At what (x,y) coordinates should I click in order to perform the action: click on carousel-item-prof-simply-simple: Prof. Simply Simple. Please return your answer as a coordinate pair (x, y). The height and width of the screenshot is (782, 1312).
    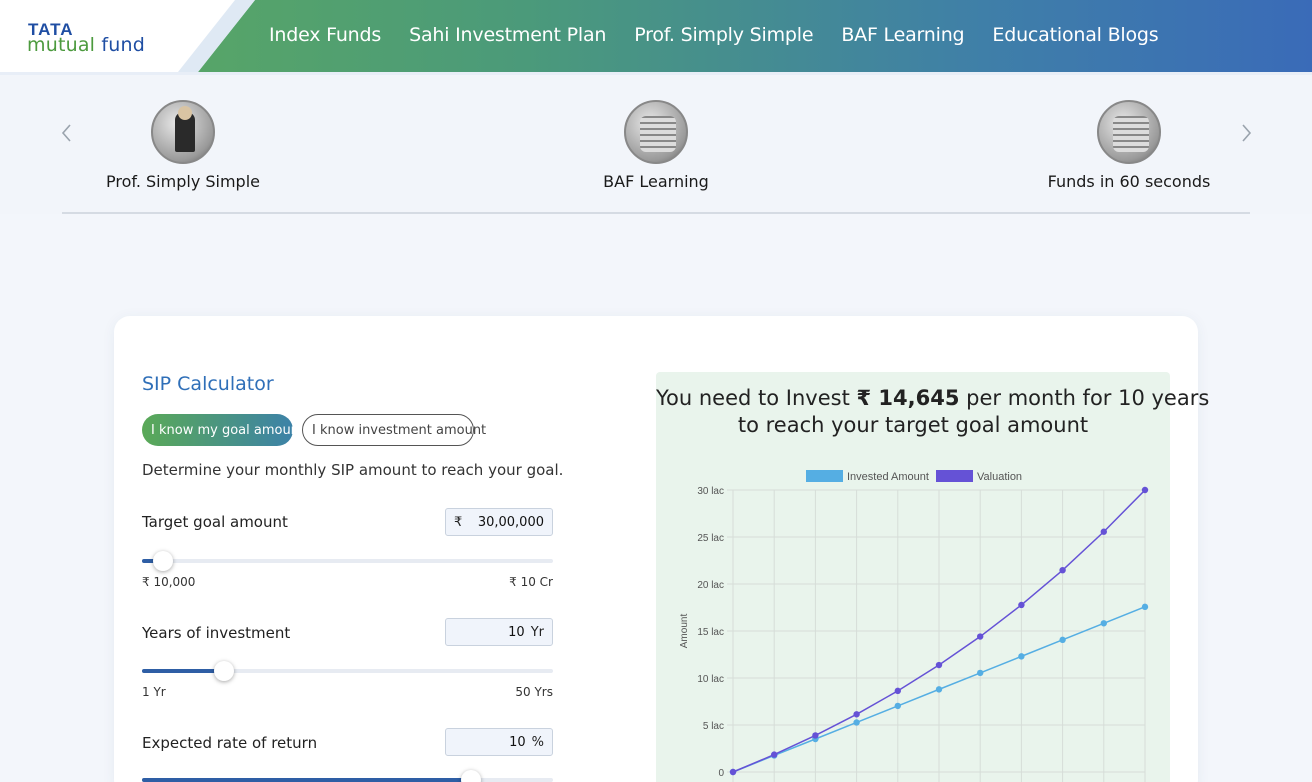
    Looking at the image, I should click on (183, 145).